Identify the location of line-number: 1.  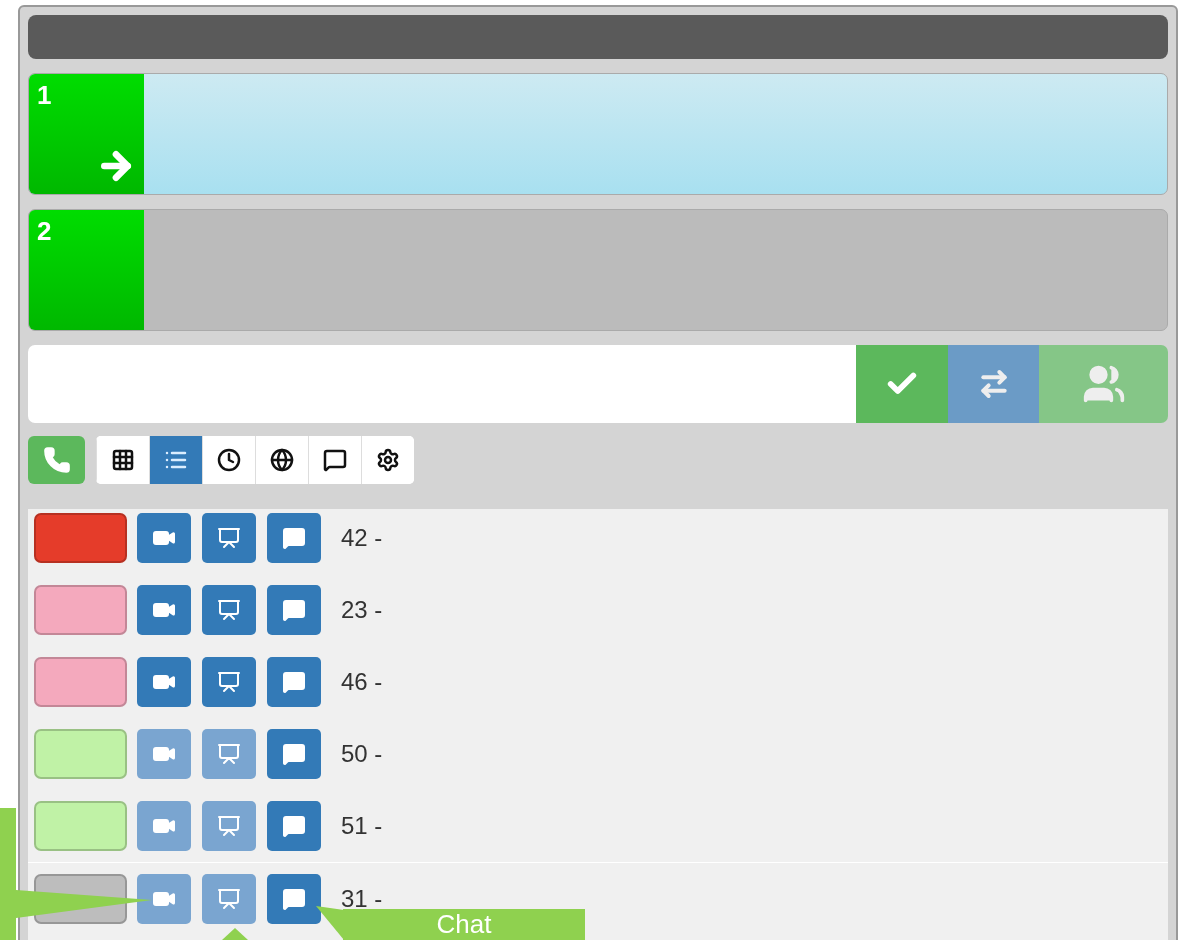
(45, 95).